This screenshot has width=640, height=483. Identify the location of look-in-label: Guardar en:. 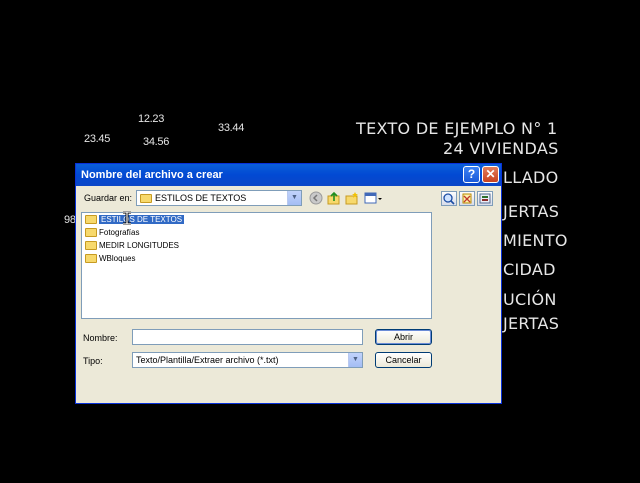
(108, 198).